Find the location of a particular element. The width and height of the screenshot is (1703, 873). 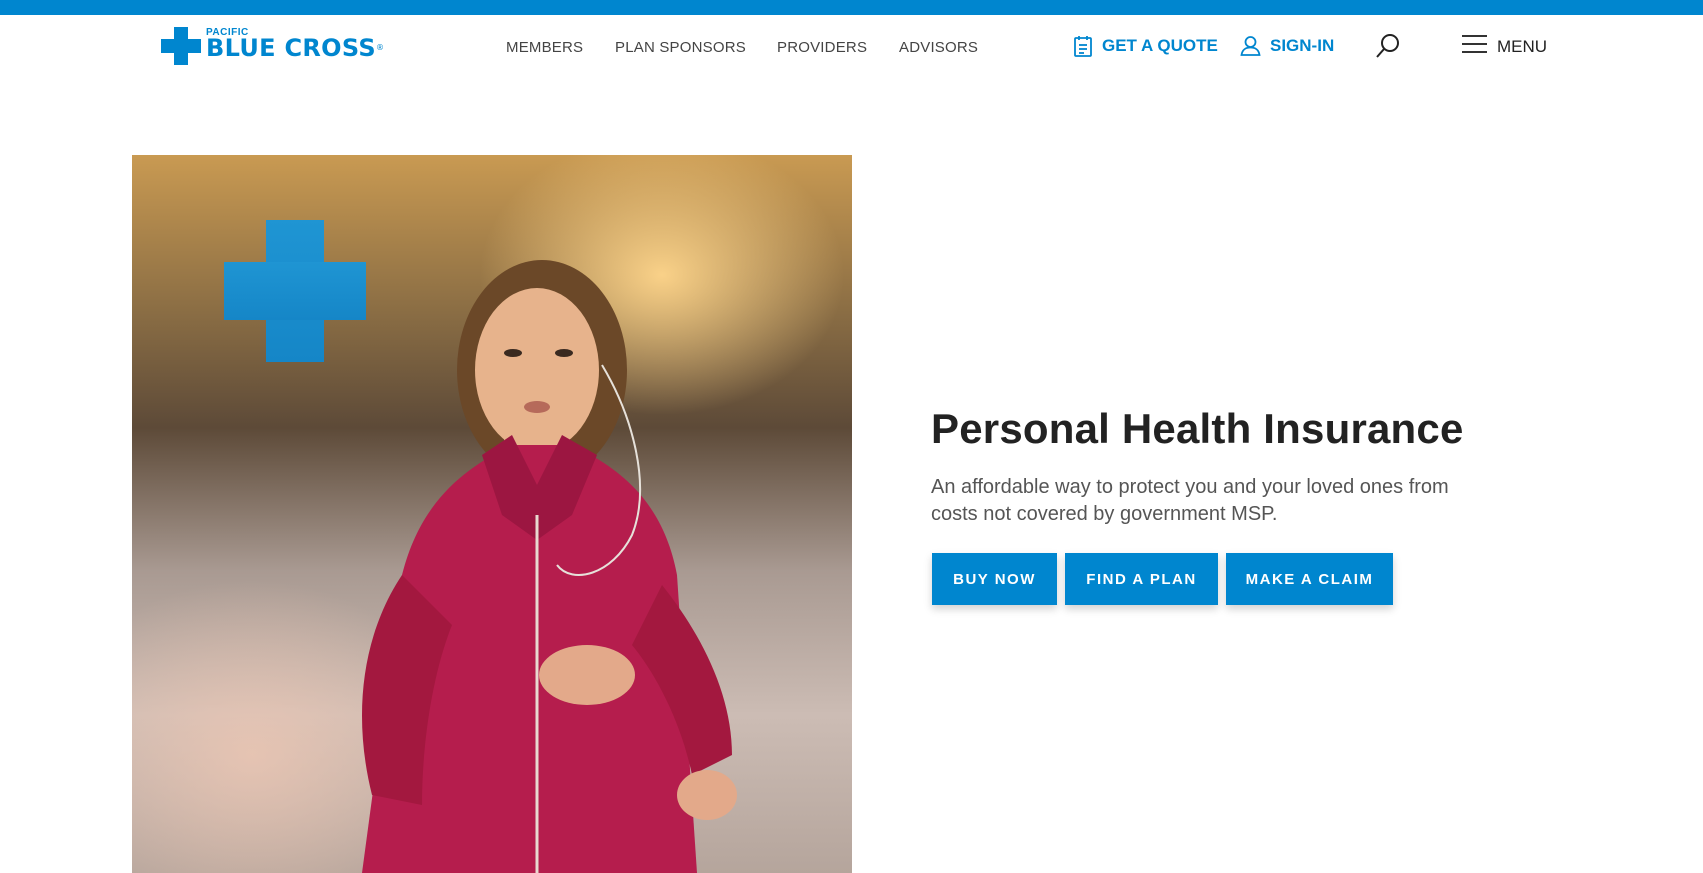

get-a-quote-link: GET A QUOTE is located at coordinates (1145, 46).